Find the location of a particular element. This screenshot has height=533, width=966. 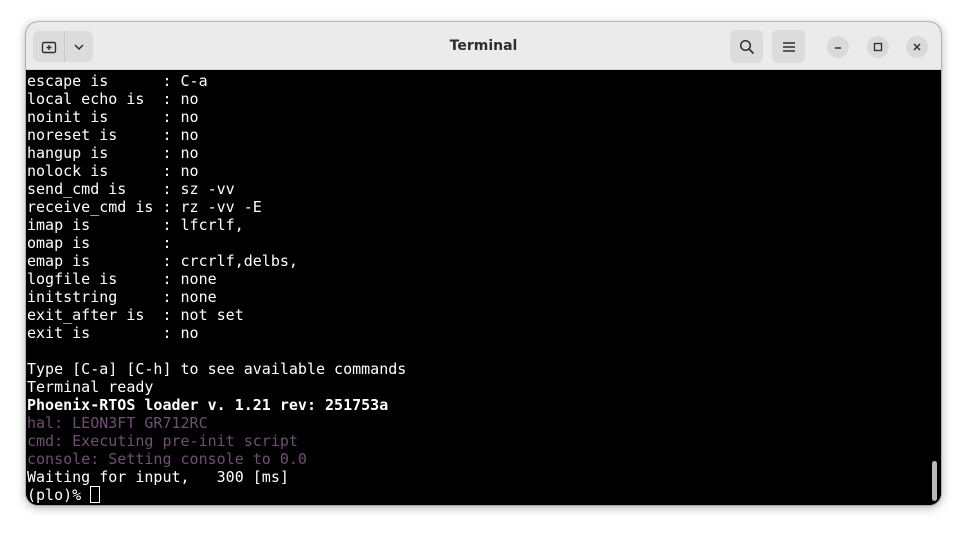

prompt-line: (plo)% is located at coordinates (216, 495).